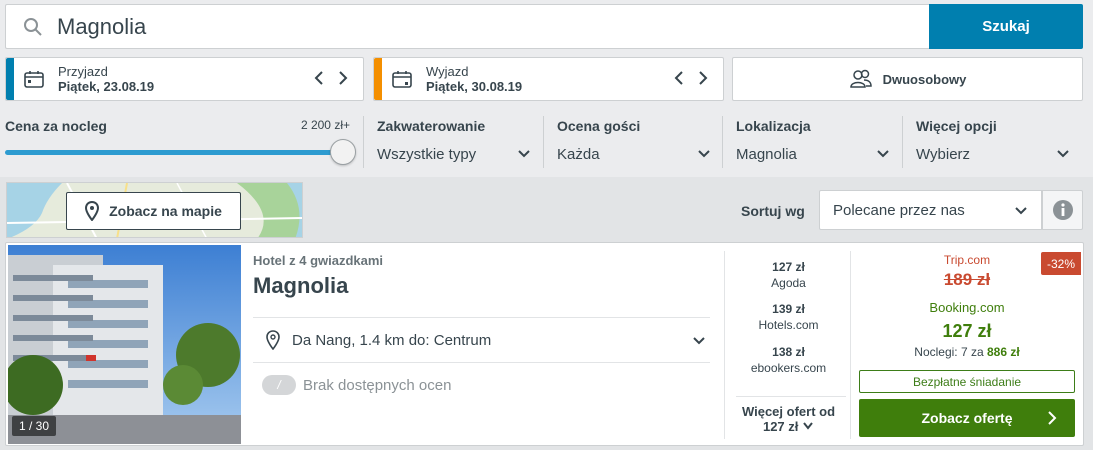 The image size is (1093, 450). I want to click on location-filter-title: Lokalizacja, so click(773, 126).